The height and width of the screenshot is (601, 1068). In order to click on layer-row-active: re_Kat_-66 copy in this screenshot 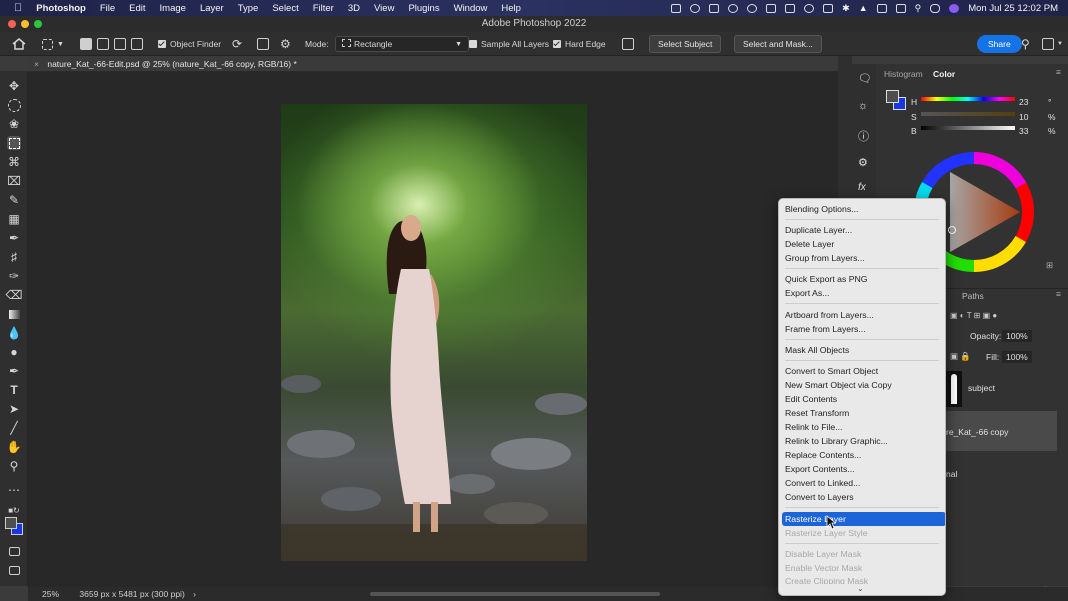, I will do `click(999, 431)`.